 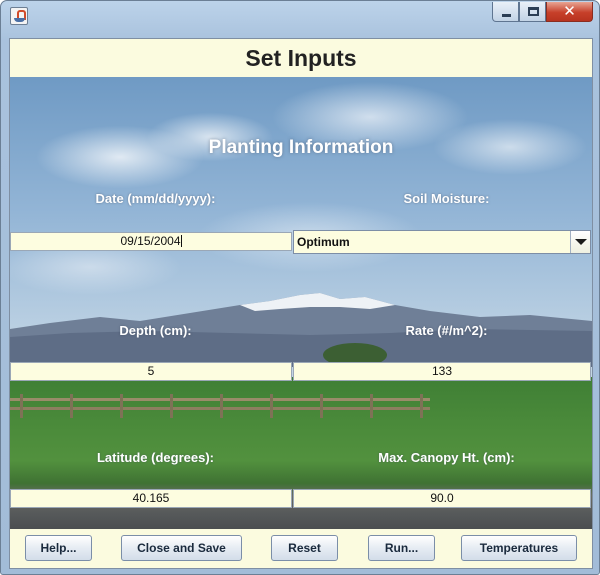 What do you see at coordinates (181, 548) in the screenshot?
I see `close-and-save-button: Close and Save` at bounding box center [181, 548].